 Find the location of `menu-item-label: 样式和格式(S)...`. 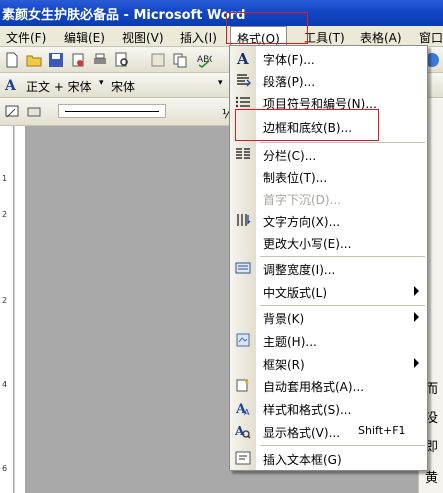

menu-item-label: 样式和格式(S)... is located at coordinates (307, 410).